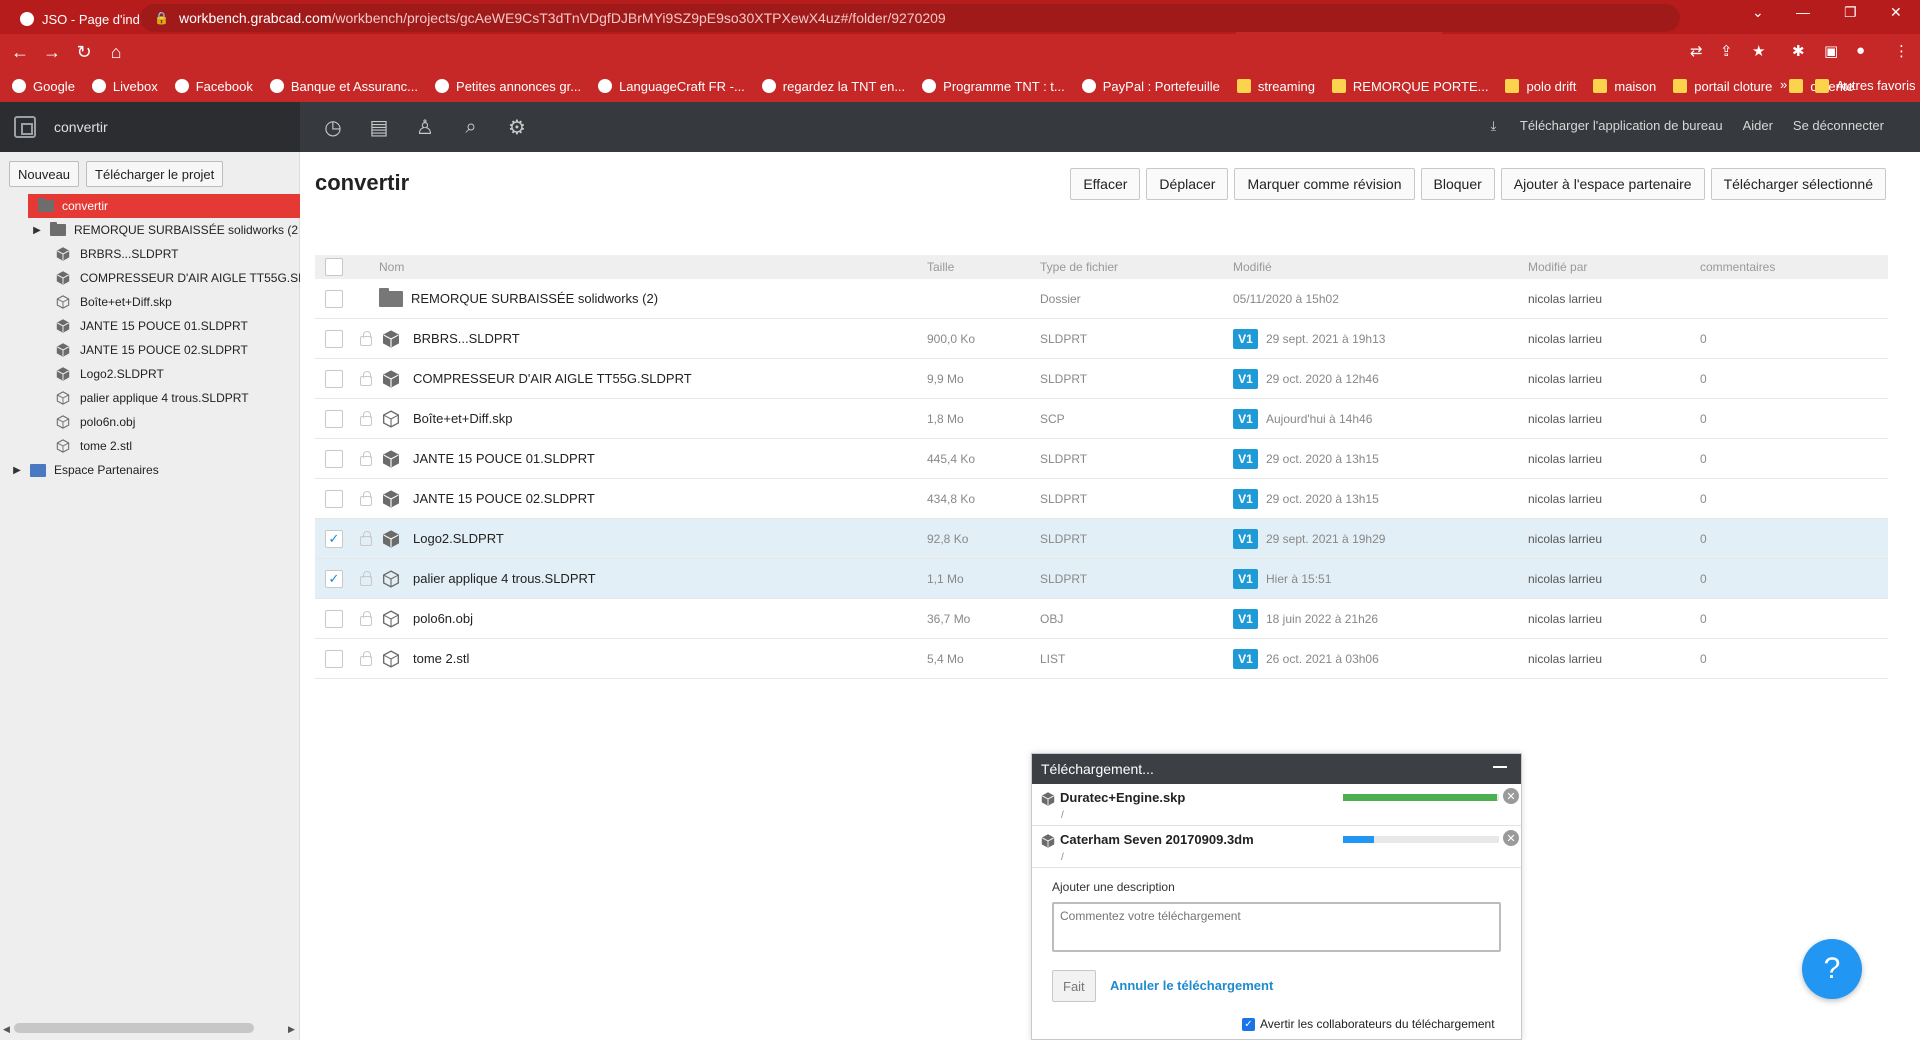 The width and height of the screenshot is (1920, 1040). What do you see at coordinates (134, 1028) in the screenshot?
I see `sidebar-scrollbar` at bounding box center [134, 1028].